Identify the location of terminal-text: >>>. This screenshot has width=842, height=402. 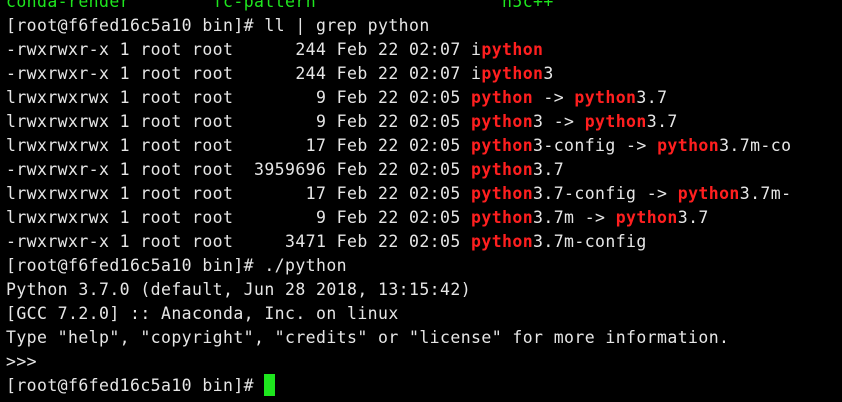
(22, 361).